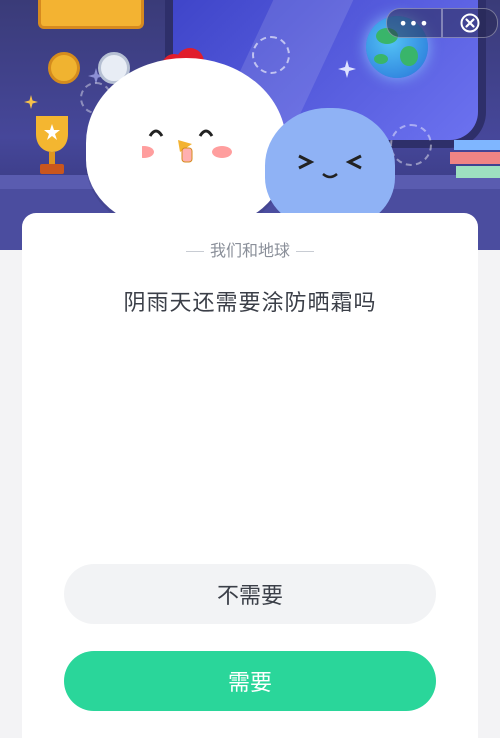  I want to click on close-button, so click(470, 23).